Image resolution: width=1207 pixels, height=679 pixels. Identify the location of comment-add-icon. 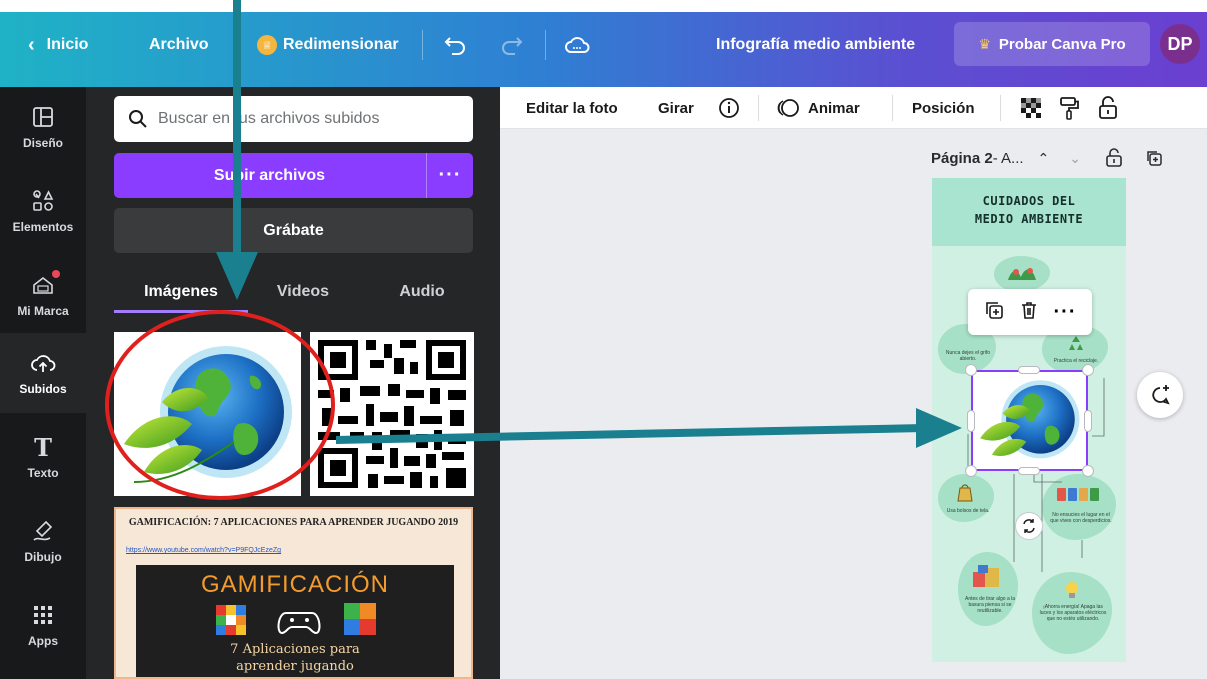
(1161, 395).